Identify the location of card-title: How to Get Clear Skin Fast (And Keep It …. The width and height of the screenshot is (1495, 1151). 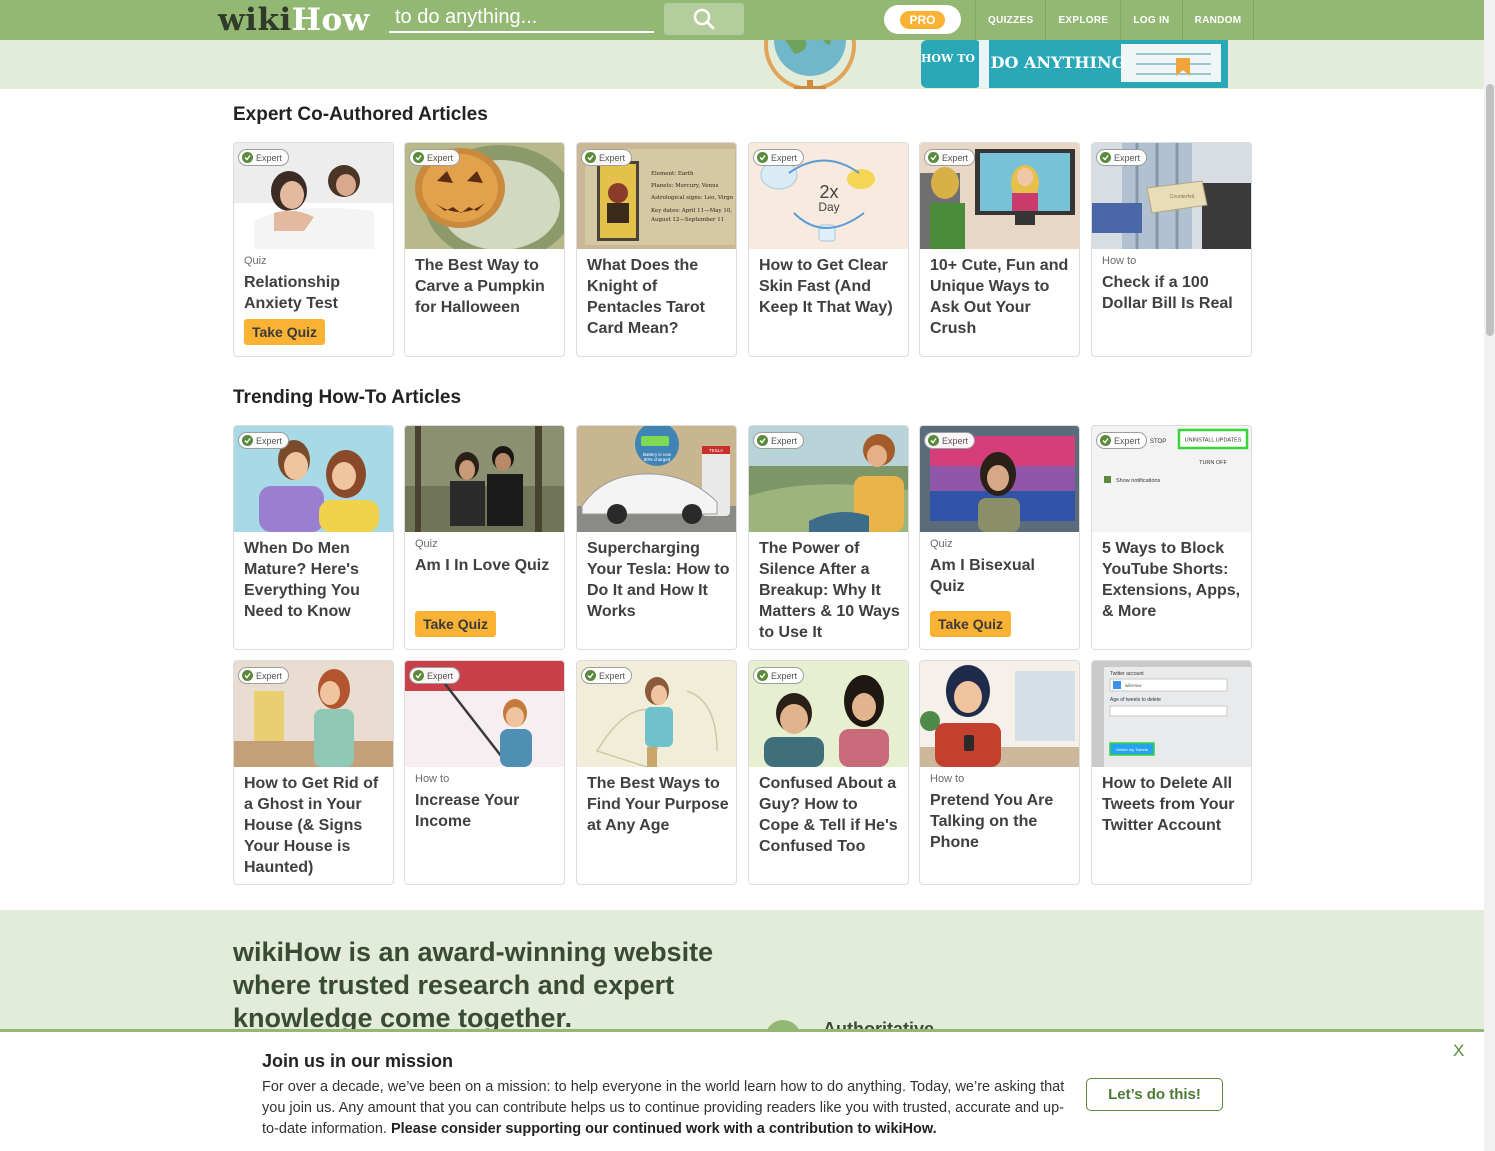
(830, 286).